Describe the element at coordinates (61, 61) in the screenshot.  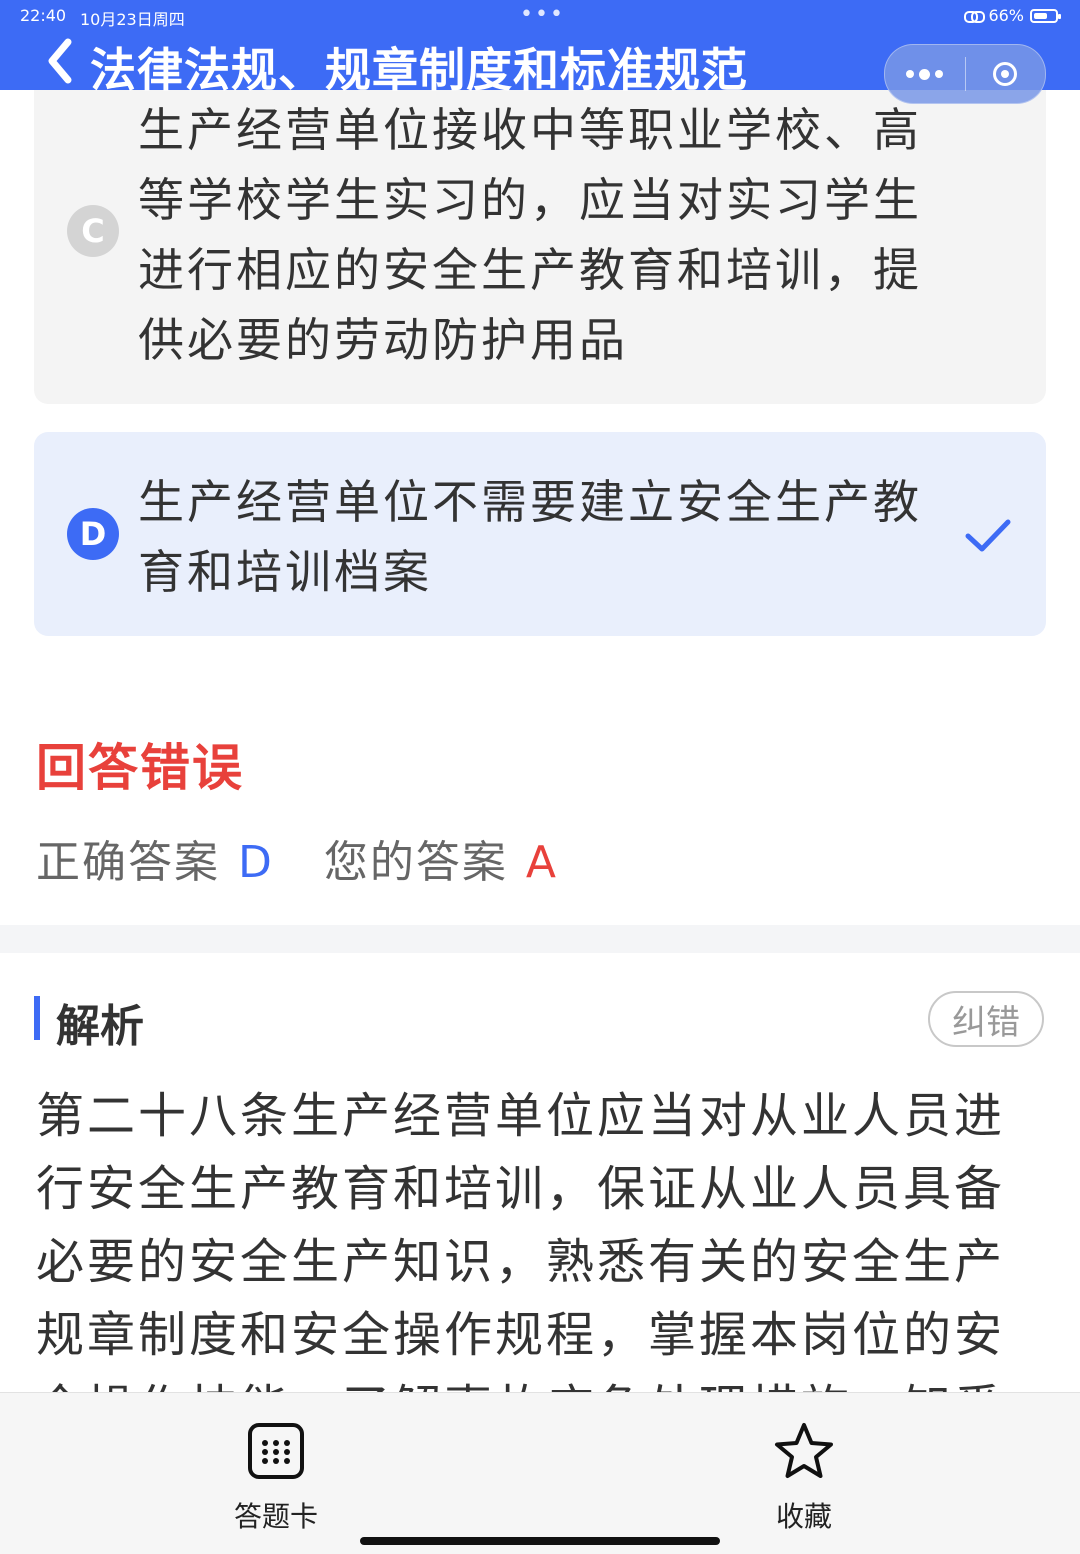
I see `back-arrow-icon` at that location.